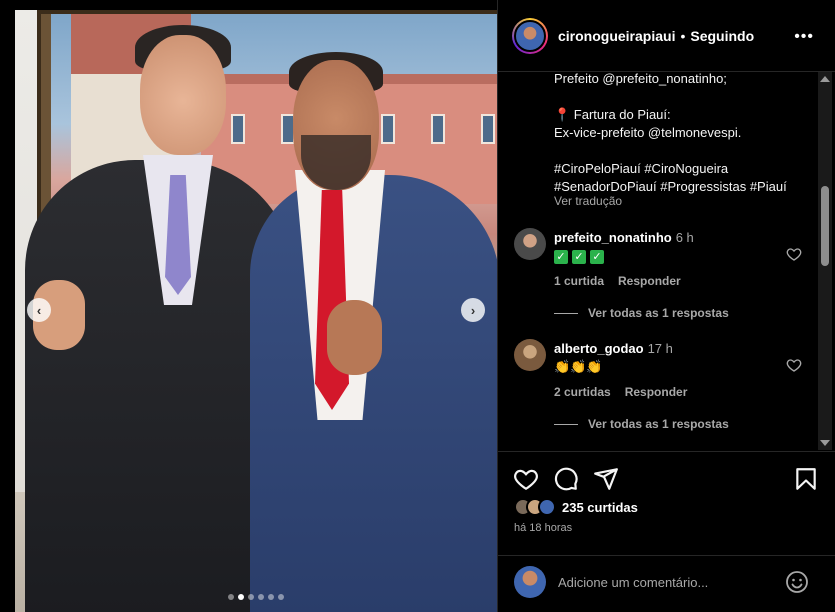 The width and height of the screenshot is (835, 612). Describe the element at coordinates (616, 36) in the screenshot. I see `author-username: cironogueirapiaui` at that location.